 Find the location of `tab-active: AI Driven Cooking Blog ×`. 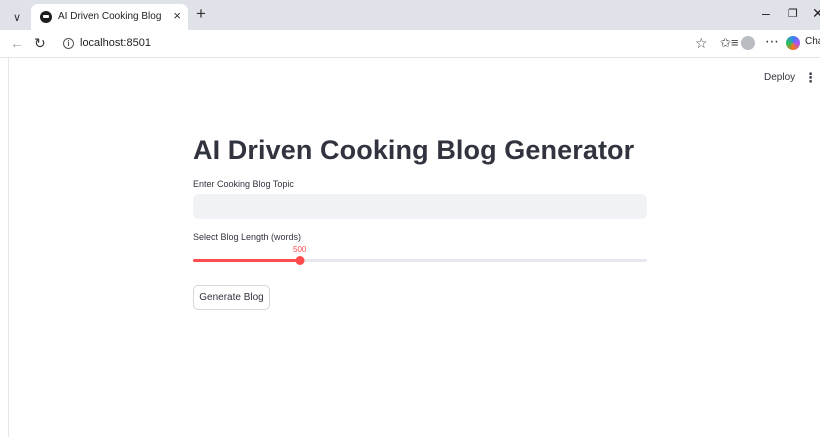

tab-active: AI Driven Cooking Blog × is located at coordinates (109, 17).